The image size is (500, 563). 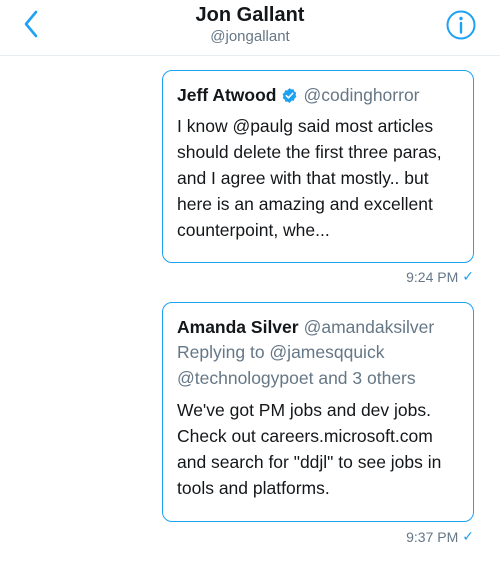 What do you see at coordinates (361, 95) in the screenshot?
I see `tweet-author-handle: @codinghorror` at bounding box center [361, 95].